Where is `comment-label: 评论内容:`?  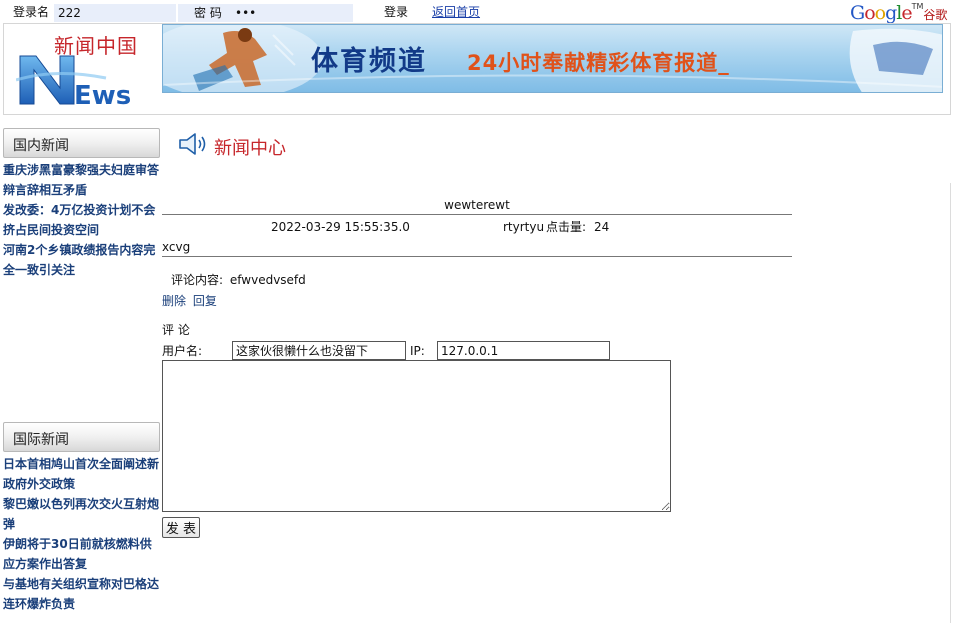
comment-label: 评论内容: is located at coordinates (197, 280).